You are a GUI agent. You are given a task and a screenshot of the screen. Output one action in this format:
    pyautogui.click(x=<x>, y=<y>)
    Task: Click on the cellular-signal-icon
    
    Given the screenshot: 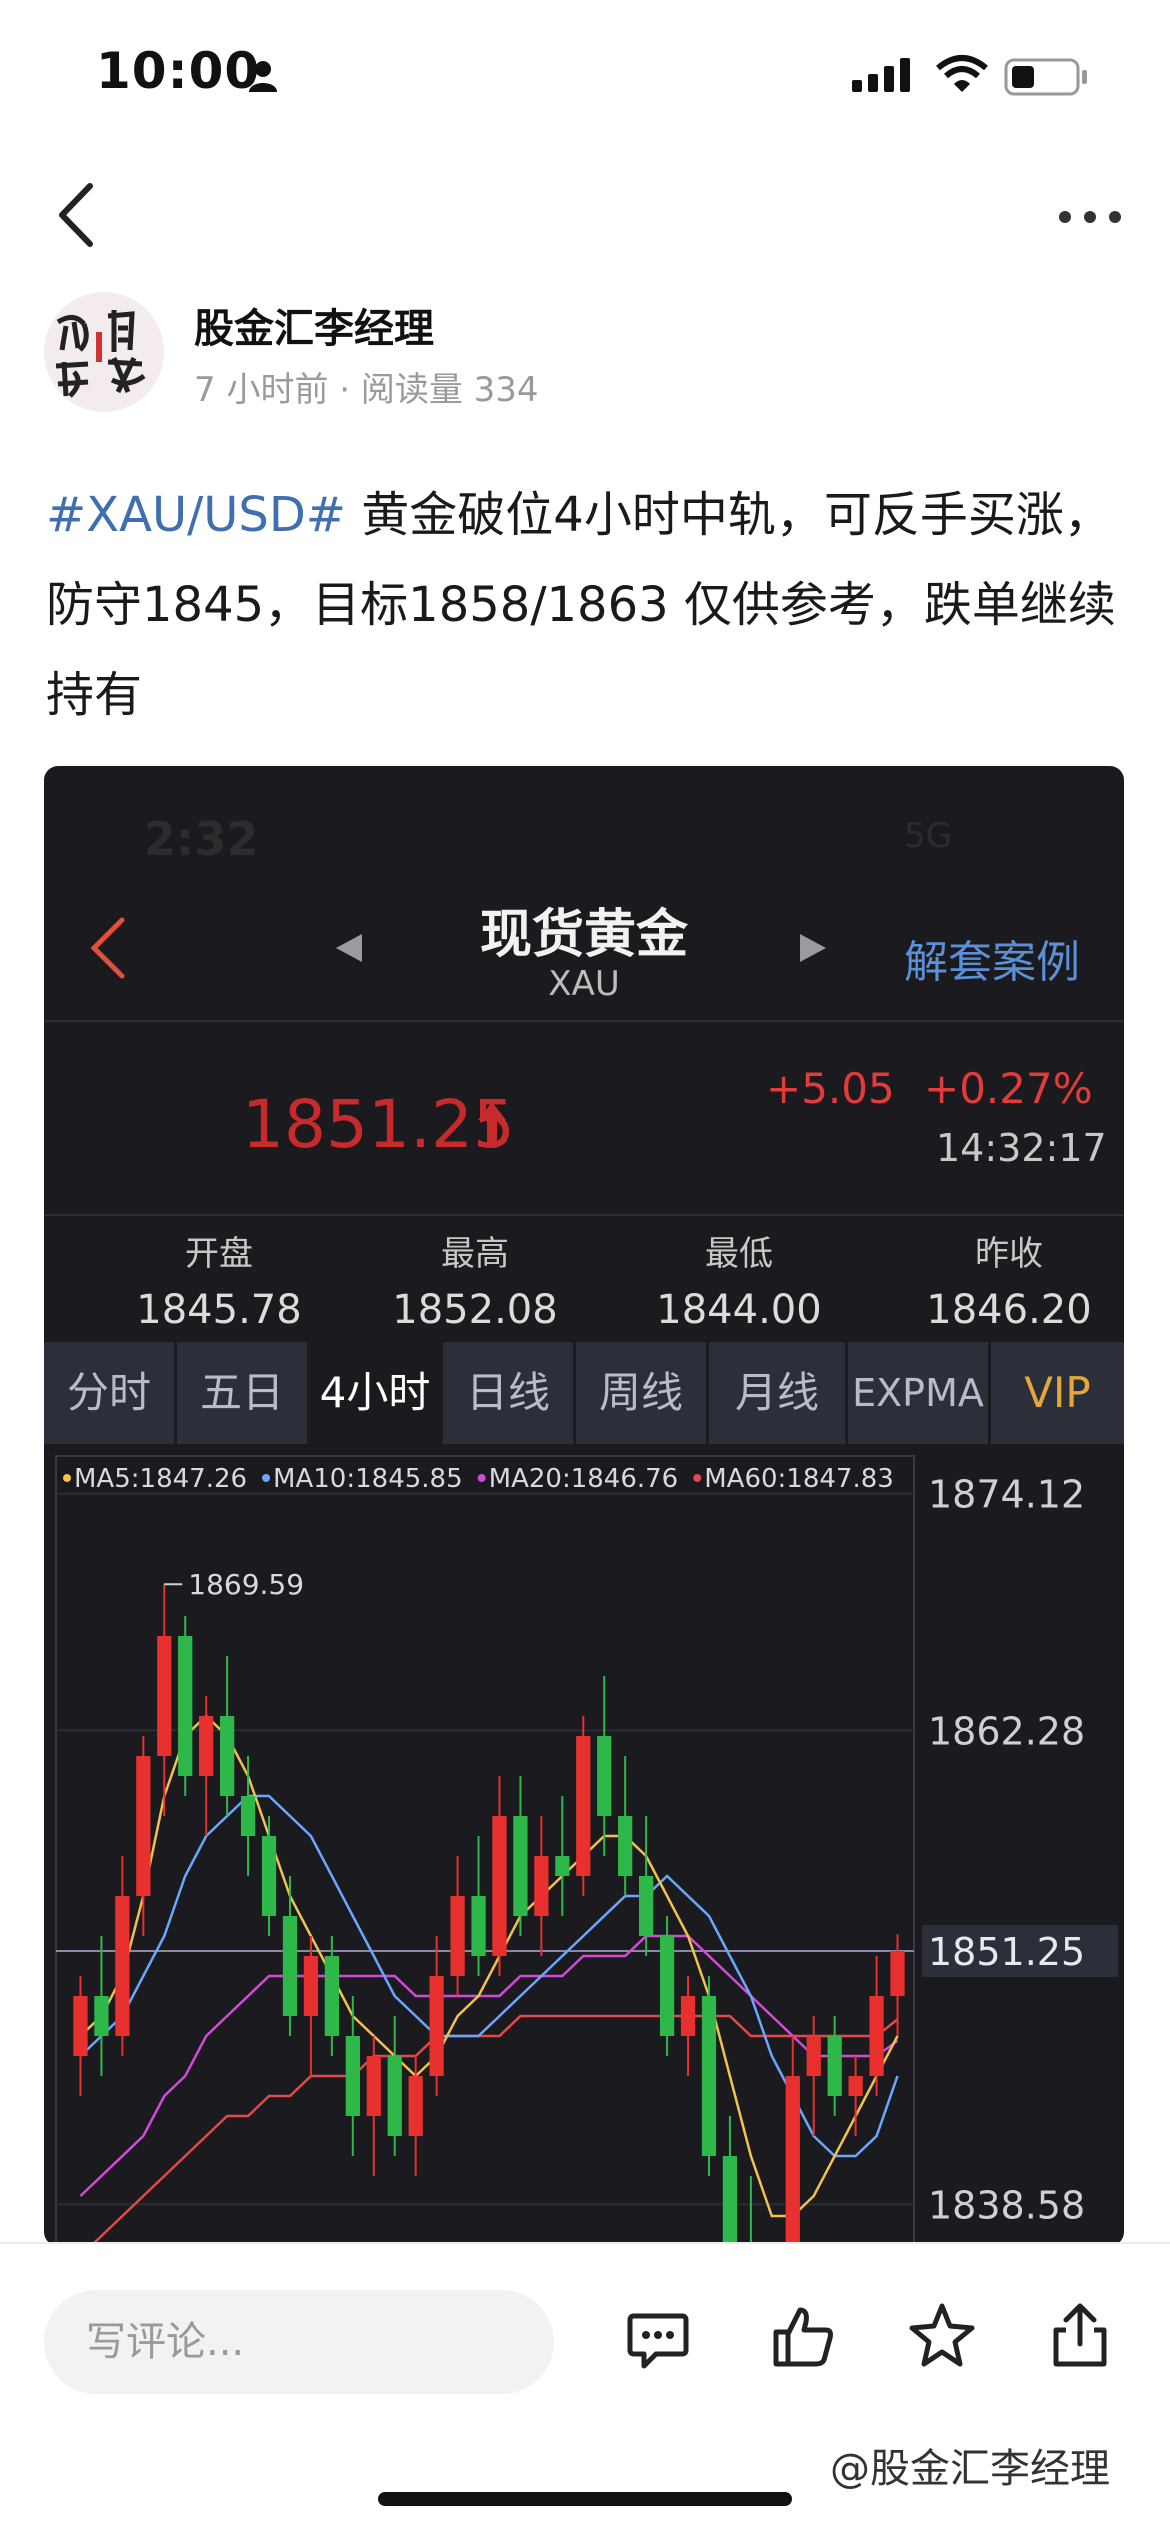 What is the action you would take?
    pyautogui.click(x=881, y=75)
    